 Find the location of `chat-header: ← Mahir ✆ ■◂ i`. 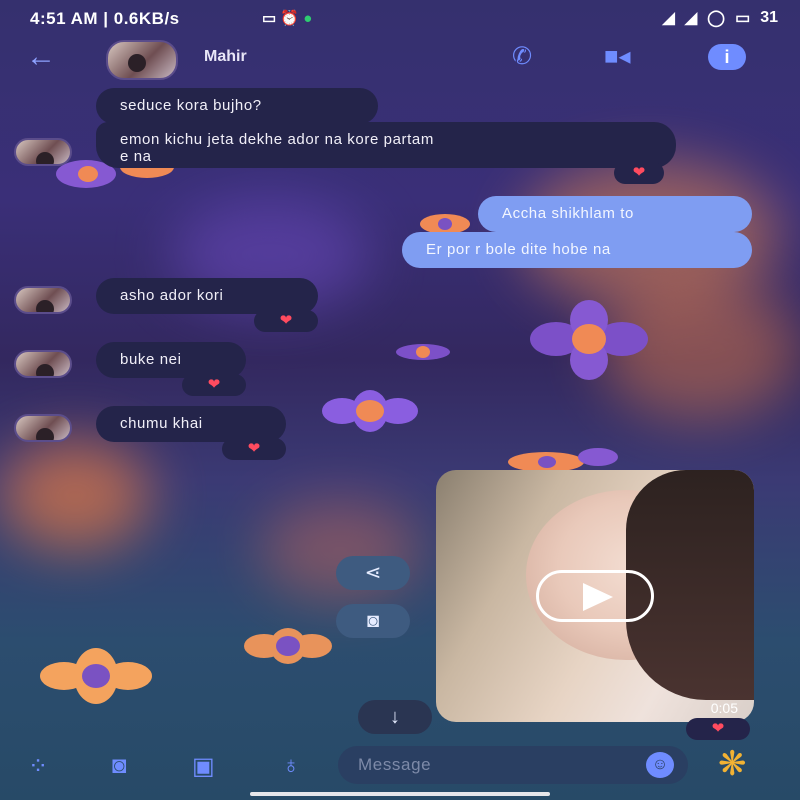

chat-header: ← Mahir ✆ ■◂ i is located at coordinates (400, 58).